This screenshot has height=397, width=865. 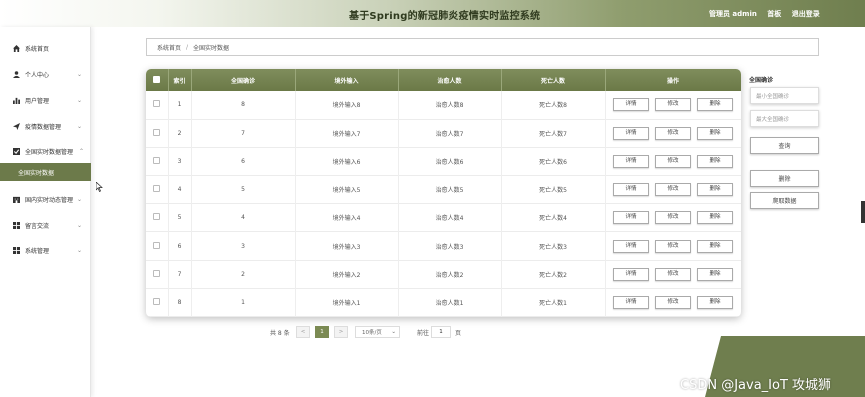 I want to click on index-cell: 7, so click(x=180, y=274).